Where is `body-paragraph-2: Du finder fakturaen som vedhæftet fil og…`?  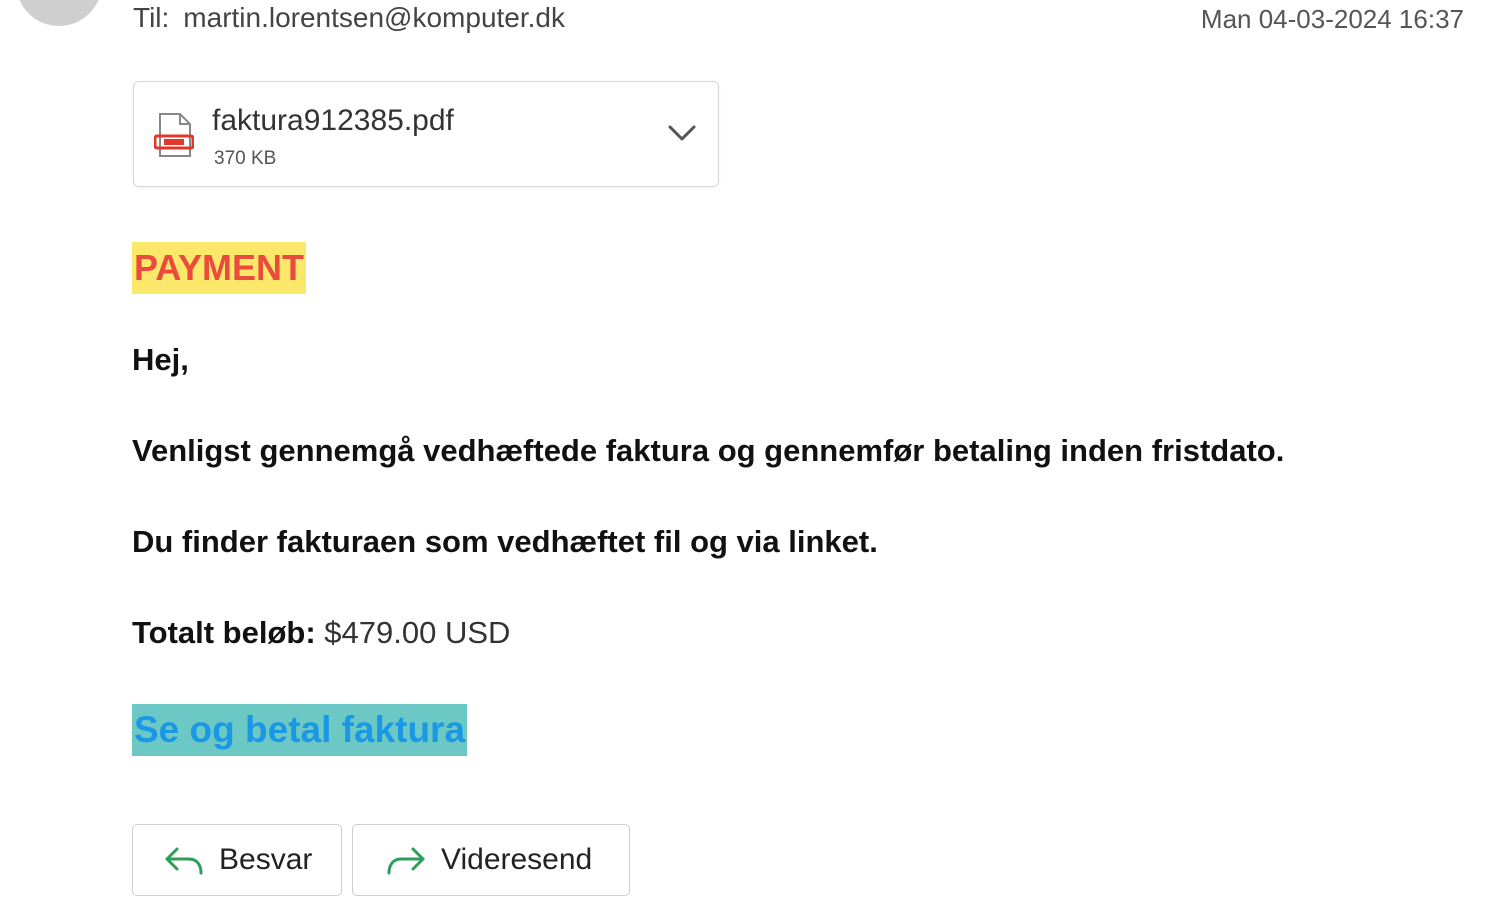 body-paragraph-2: Du finder fakturaen som vedhæftet fil og… is located at coordinates (505, 541).